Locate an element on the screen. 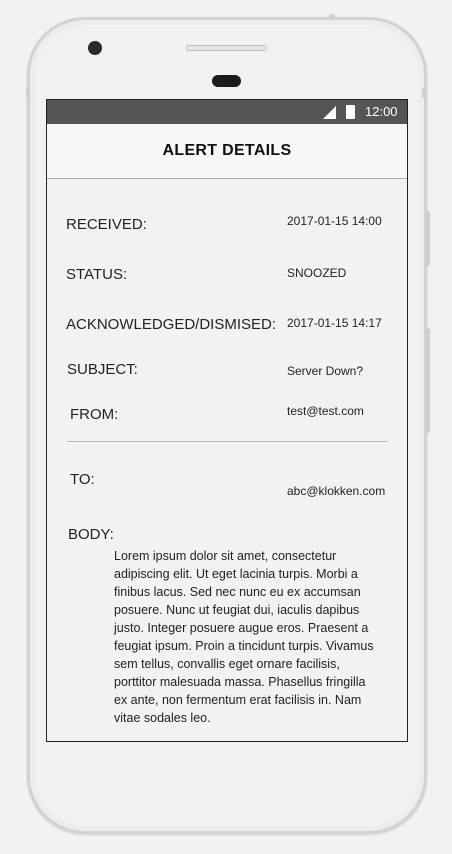  signal-icon is located at coordinates (329, 112).